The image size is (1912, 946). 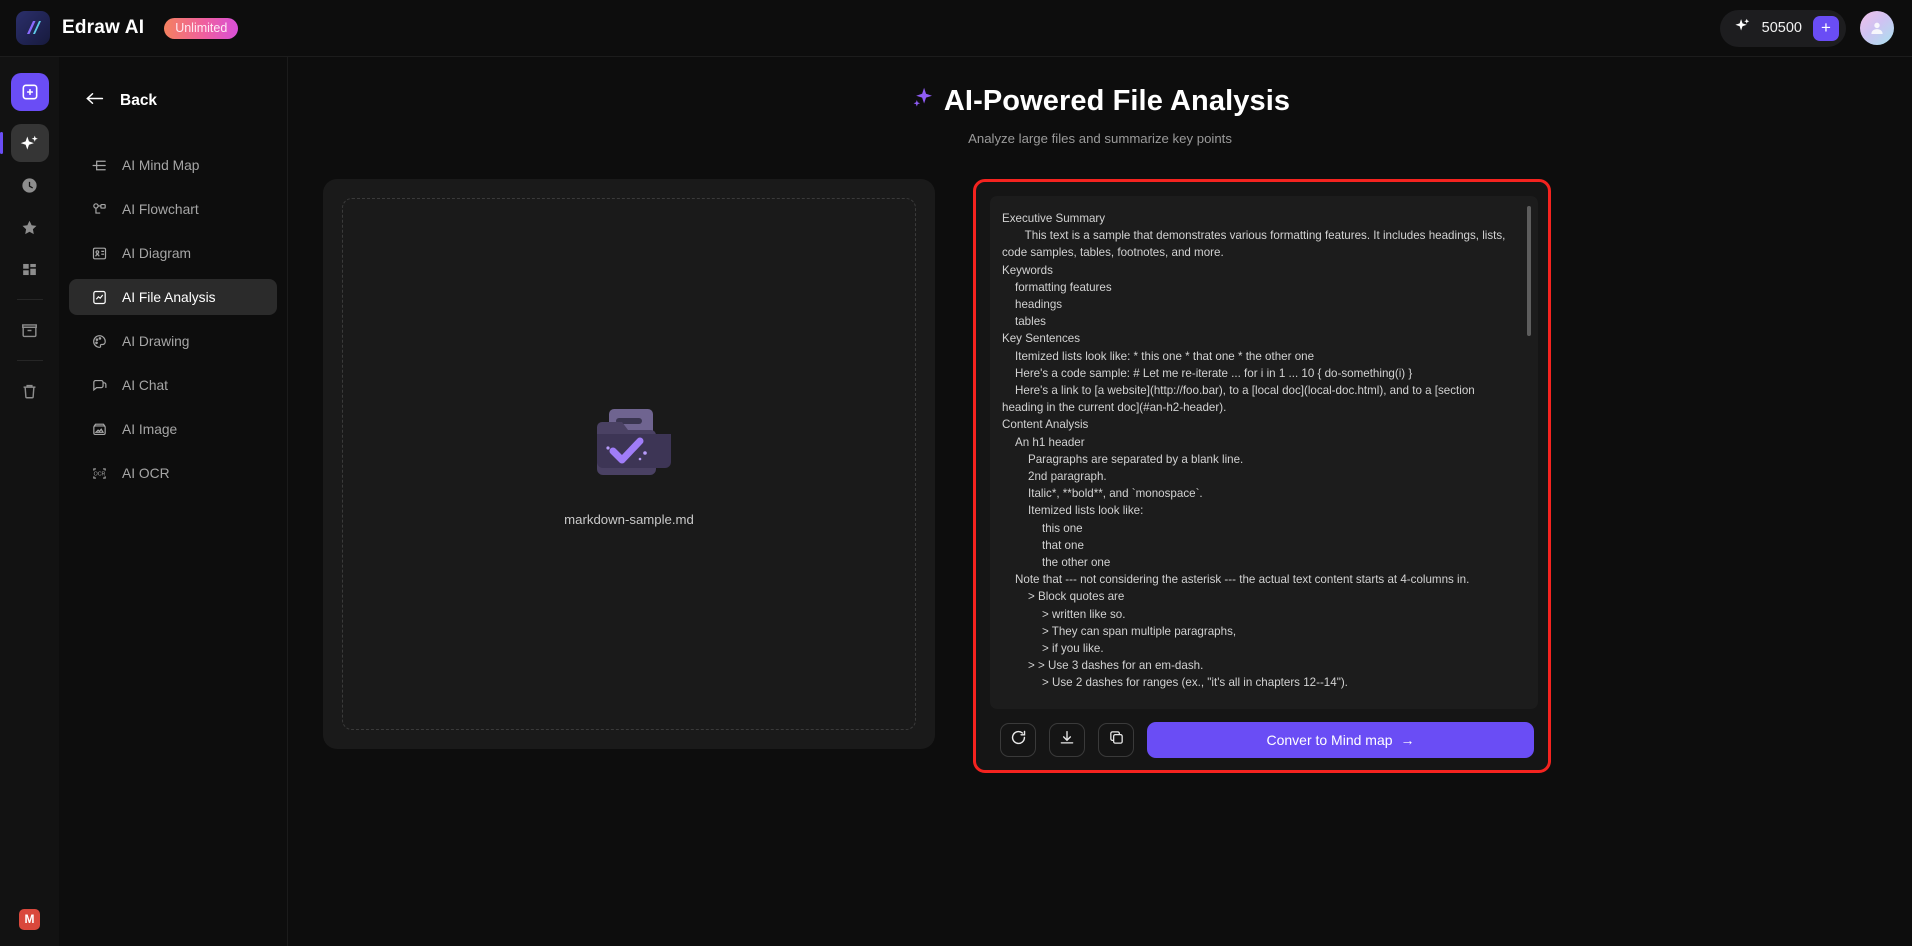 What do you see at coordinates (99, 297) in the screenshot?
I see `file-analysis-icon` at bounding box center [99, 297].